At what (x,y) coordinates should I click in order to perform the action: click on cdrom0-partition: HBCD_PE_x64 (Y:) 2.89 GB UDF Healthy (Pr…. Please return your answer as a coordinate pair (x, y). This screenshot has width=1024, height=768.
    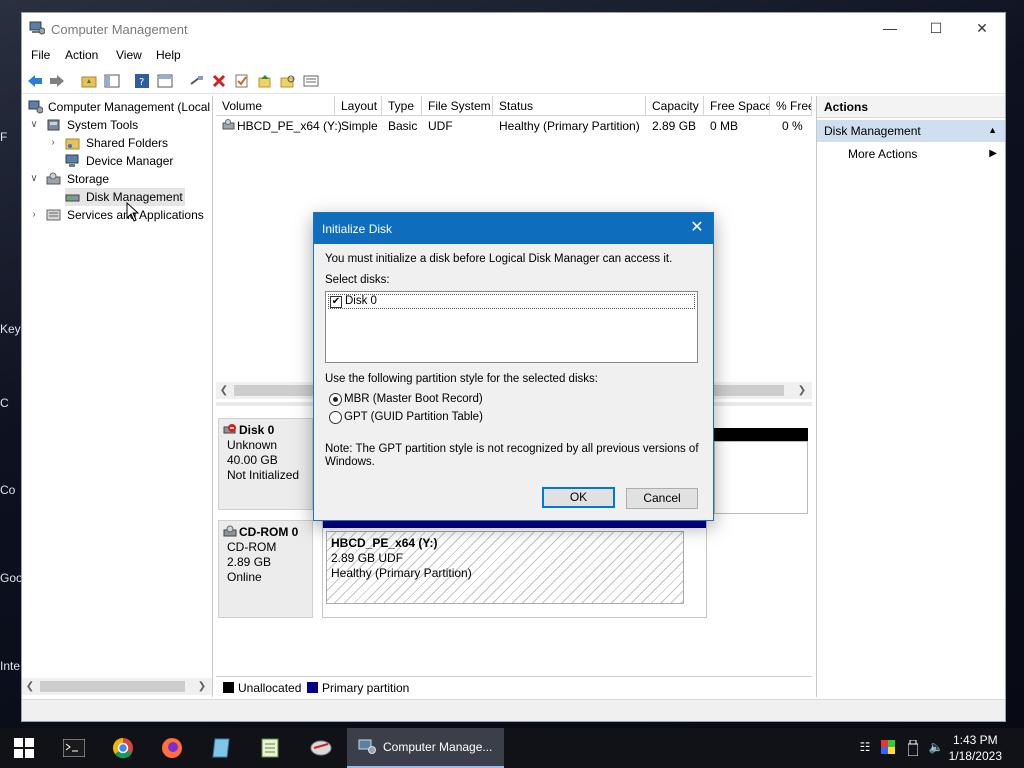
    Looking at the image, I should click on (514, 569).